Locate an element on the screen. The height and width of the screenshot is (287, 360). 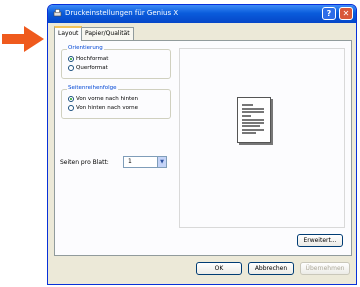
radio-back-to-front: Von hinten nach vorne is located at coordinates (103, 108).